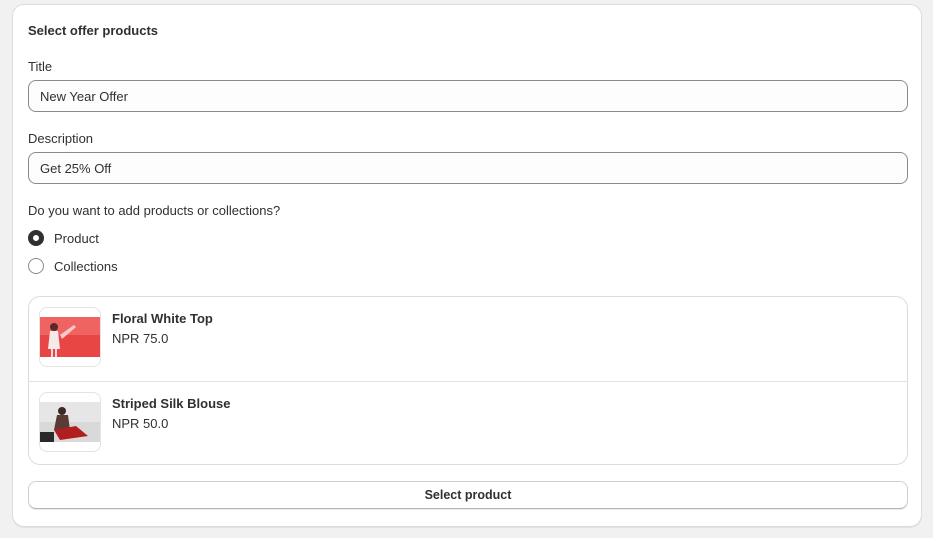 This screenshot has height=538, width=933. What do you see at coordinates (468, 168) in the screenshot?
I see `description-input` at bounding box center [468, 168].